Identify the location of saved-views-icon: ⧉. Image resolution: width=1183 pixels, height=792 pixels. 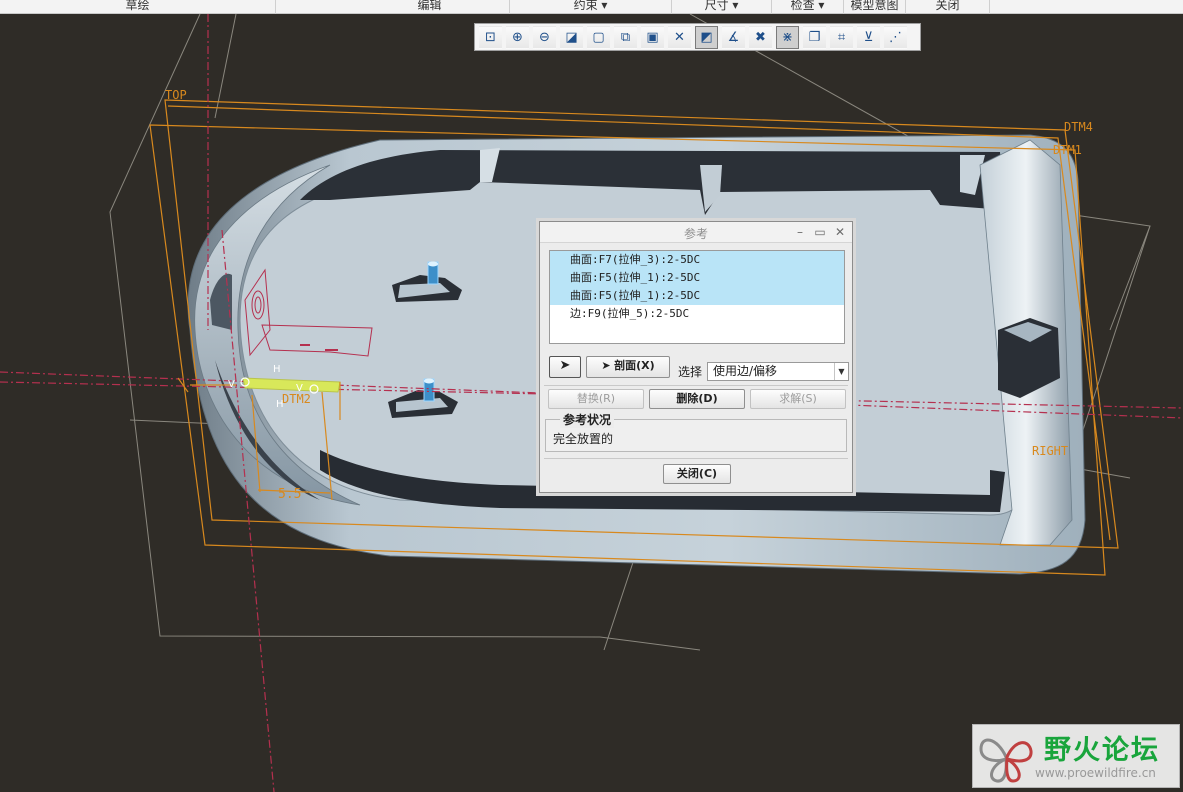
(625, 37).